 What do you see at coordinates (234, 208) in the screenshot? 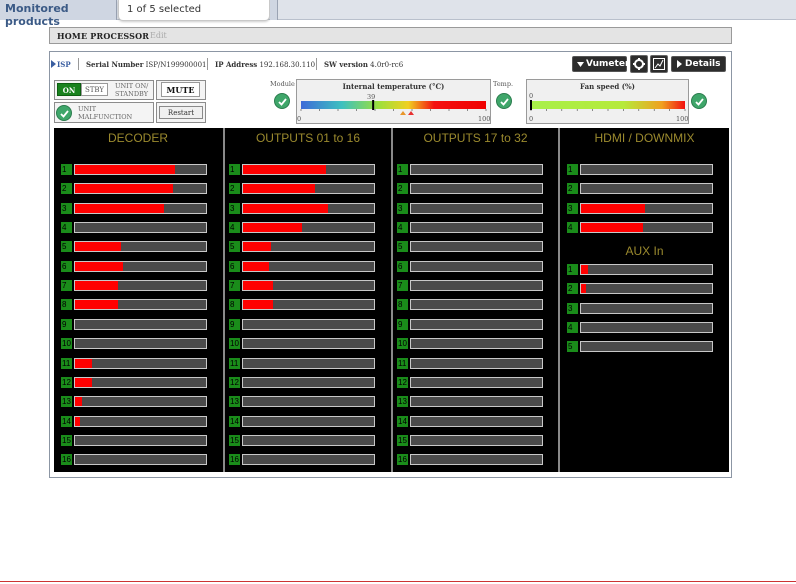
I see `channel-number: 3` at bounding box center [234, 208].